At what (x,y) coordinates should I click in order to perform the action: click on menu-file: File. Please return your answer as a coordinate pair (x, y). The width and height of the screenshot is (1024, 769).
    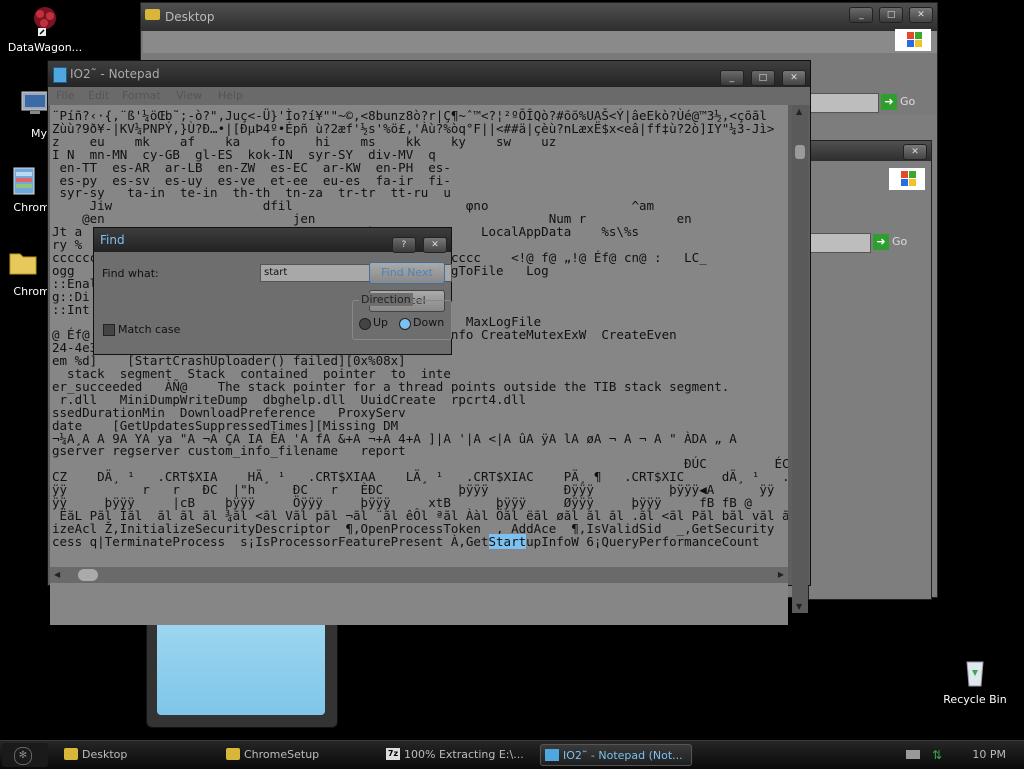
    Looking at the image, I should click on (65, 95).